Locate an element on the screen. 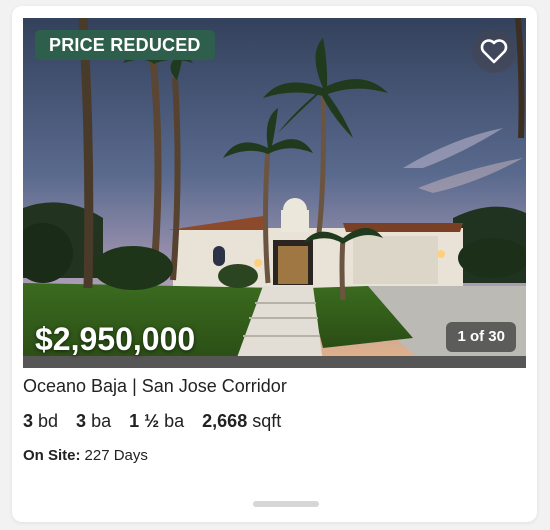 The width and height of the screenshot is (550, 530). beds-value: 3 is located at coordinates (28, 421).